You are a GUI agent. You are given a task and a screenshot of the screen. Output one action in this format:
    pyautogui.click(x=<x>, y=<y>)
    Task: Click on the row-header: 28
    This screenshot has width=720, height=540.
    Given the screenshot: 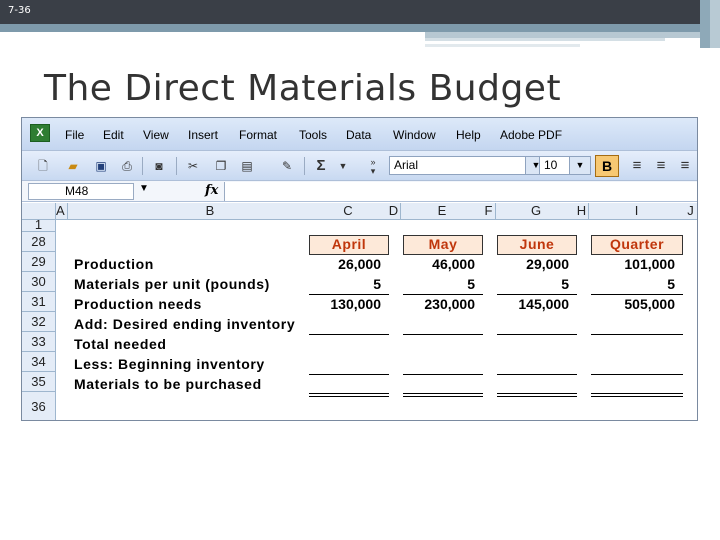 What is the action you would take?
    pyautogui.click(x=39, y=242)
    